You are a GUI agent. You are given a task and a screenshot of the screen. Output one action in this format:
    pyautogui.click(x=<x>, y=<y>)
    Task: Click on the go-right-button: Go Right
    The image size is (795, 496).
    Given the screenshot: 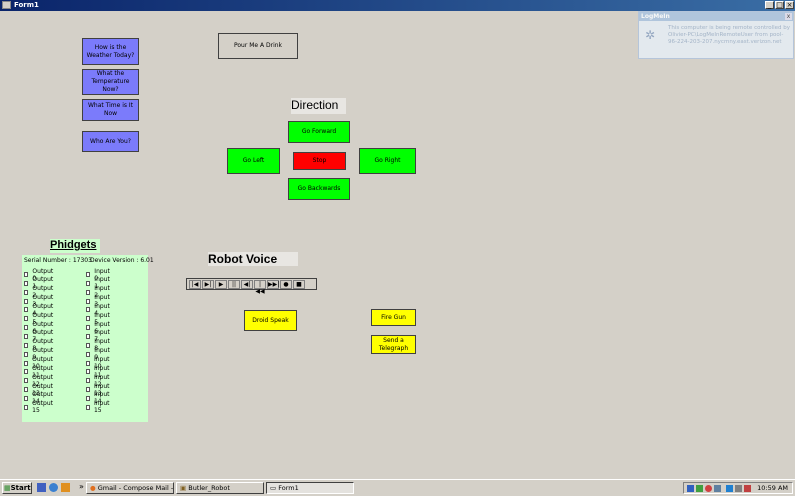 What is the action you would take?
    pyautogui.click(x=387, y=161)
    